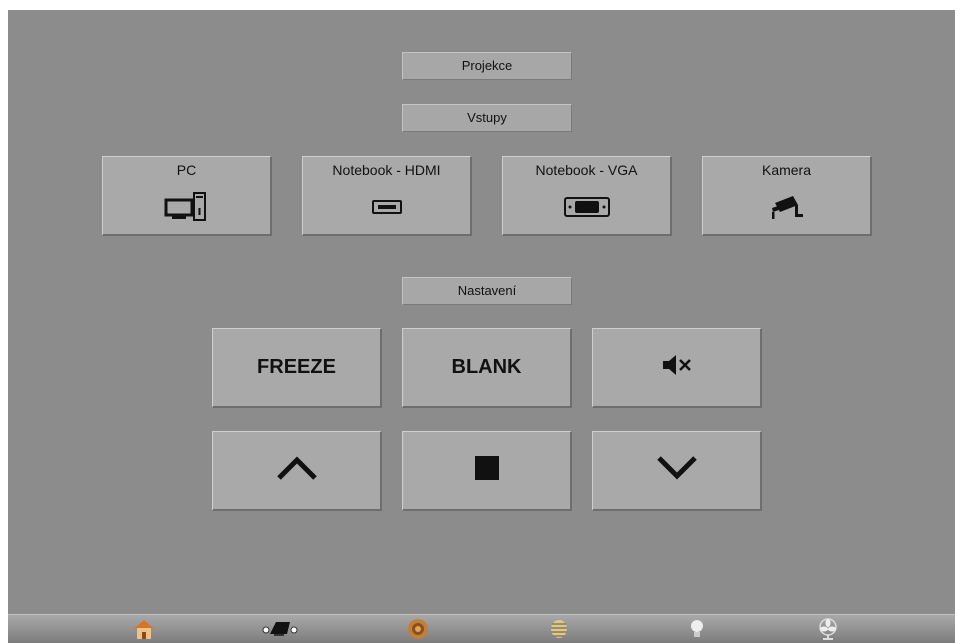 The height and width of the screenshot is (643, 955). Describe the element at coordinates (386, 170) in the screenshot. I see `input-hdmi-label: Notebook - HDMI` at that location.